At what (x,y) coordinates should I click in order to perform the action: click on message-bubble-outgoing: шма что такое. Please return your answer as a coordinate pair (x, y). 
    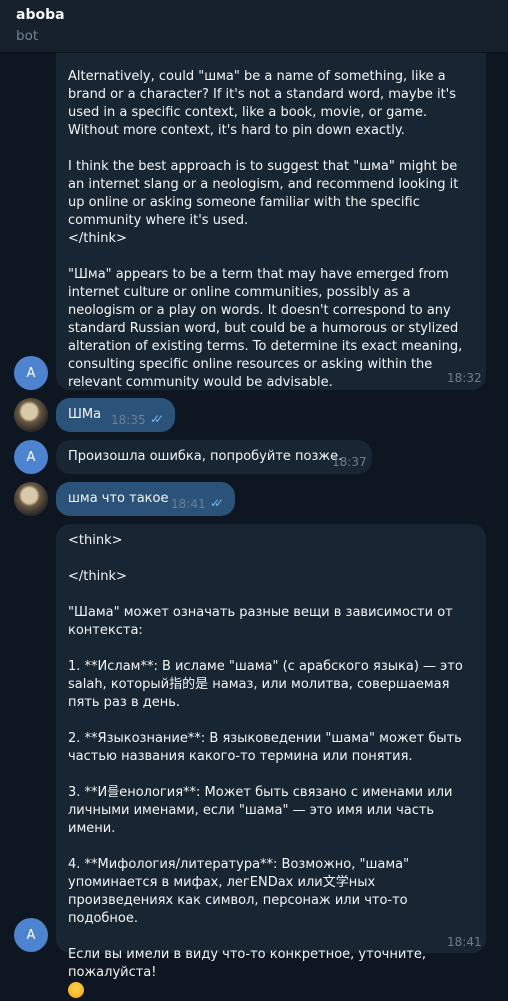
    Looking at the image, I should click on (145, 499).